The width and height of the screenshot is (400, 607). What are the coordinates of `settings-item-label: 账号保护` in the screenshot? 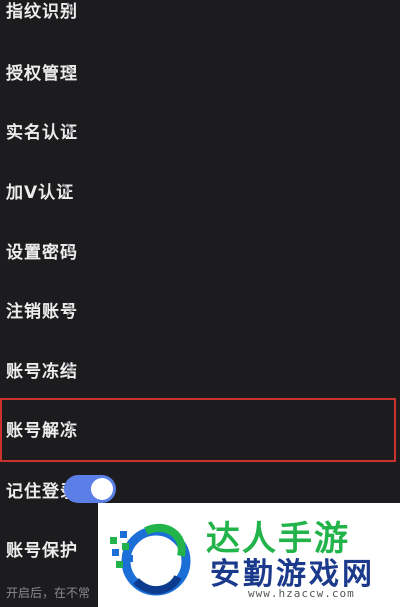 It's located at (42, 550).